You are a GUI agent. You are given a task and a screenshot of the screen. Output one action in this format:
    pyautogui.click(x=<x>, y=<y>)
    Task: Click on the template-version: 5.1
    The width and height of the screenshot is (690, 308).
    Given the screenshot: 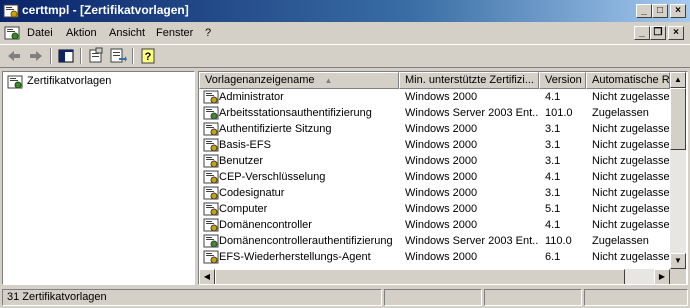 What is the action you would take?
    pyautogui.click(x=553, y=209)
    